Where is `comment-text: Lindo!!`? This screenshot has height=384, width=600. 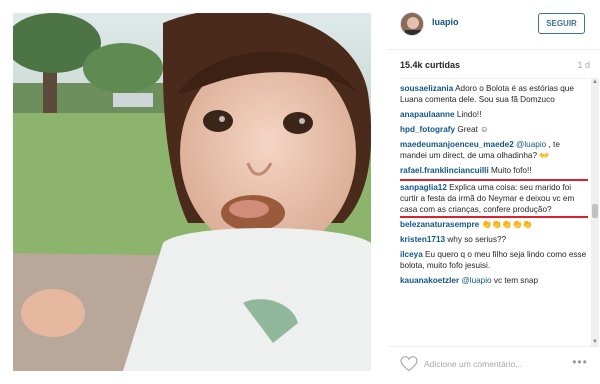 comment-text: Lindo!! is located at coordinates (468, 114).